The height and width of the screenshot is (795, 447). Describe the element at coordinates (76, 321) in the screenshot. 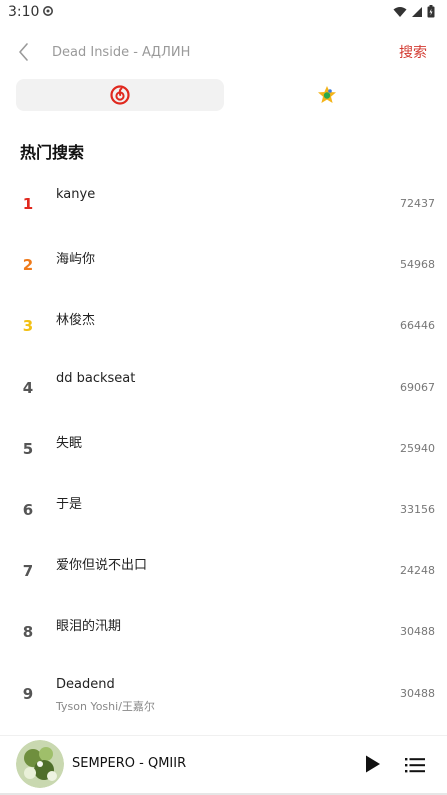

I see `search-keyword: 林俊杰` at that location.